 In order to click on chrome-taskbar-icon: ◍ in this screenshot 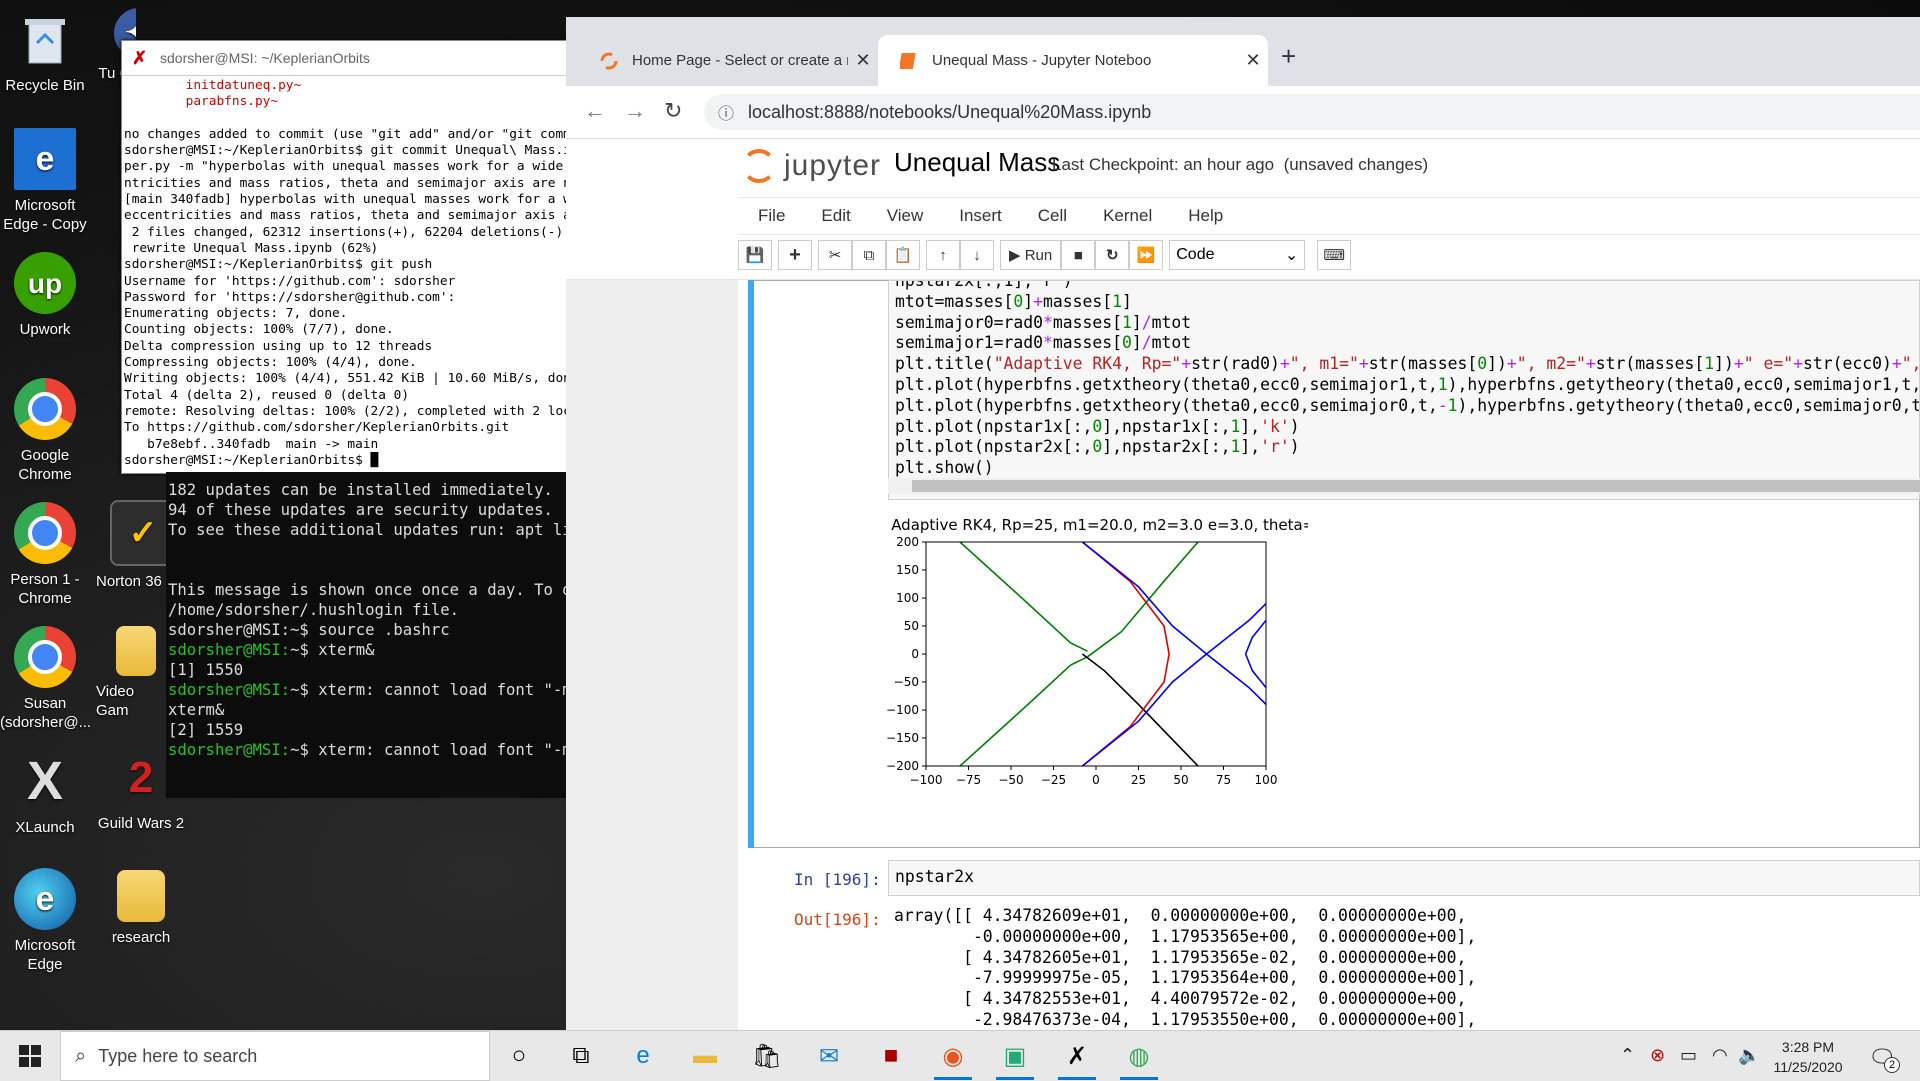, I will do `click(1139, 1058)`.